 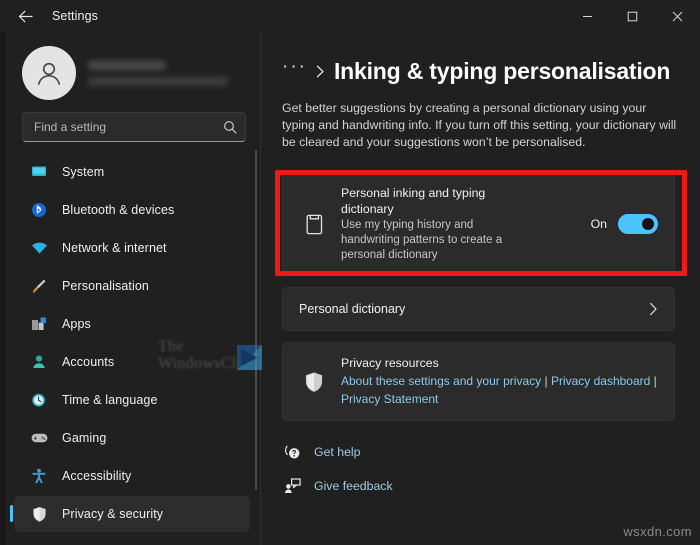 I want to click on footer-links: Get help Give feedback, so click(x=491, y=469).